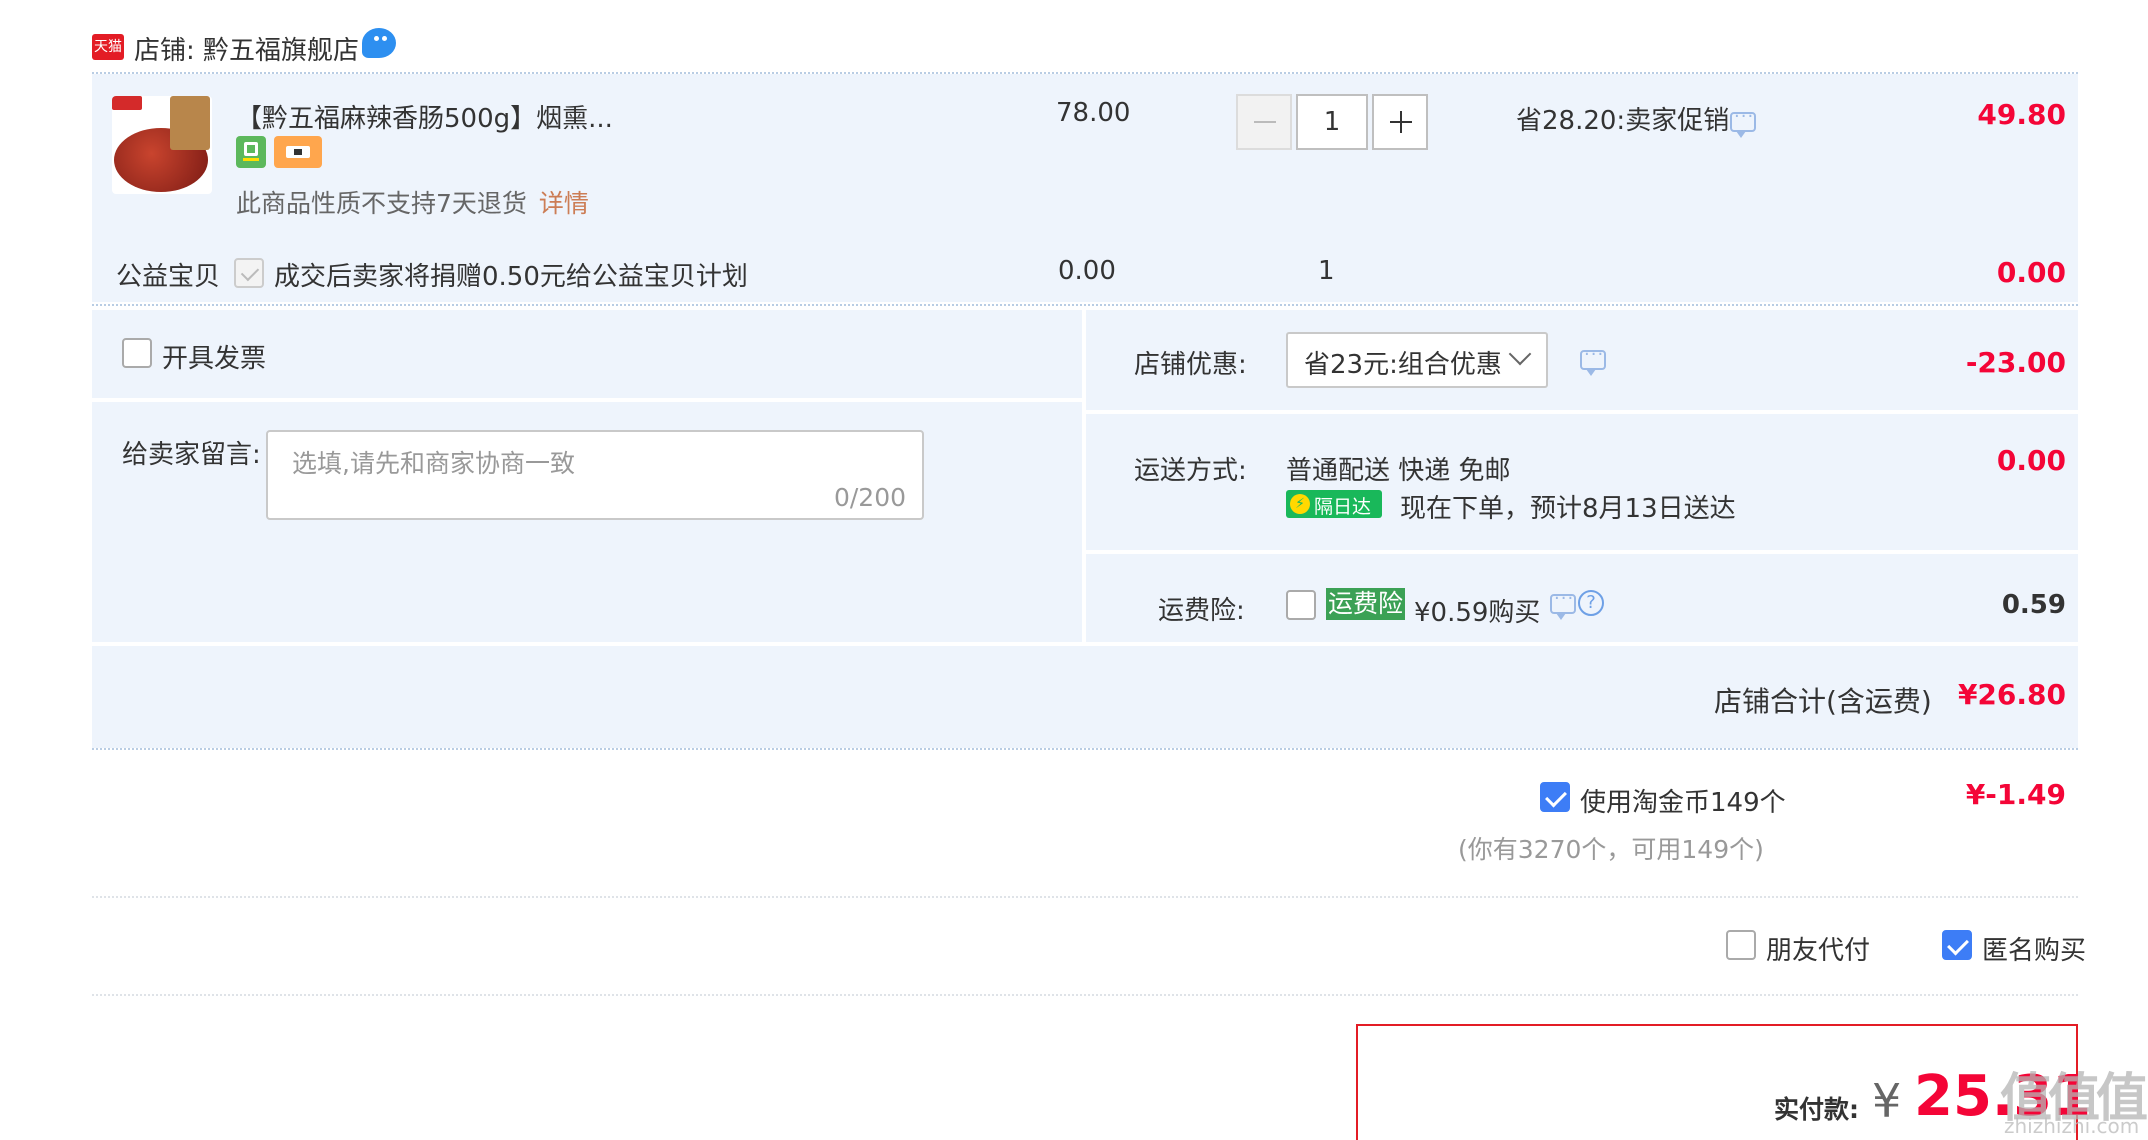  What do you see at coordinates (564, 203) in the screenshot?
I see `detail-link: 详情` at bounding box center [564, 203].